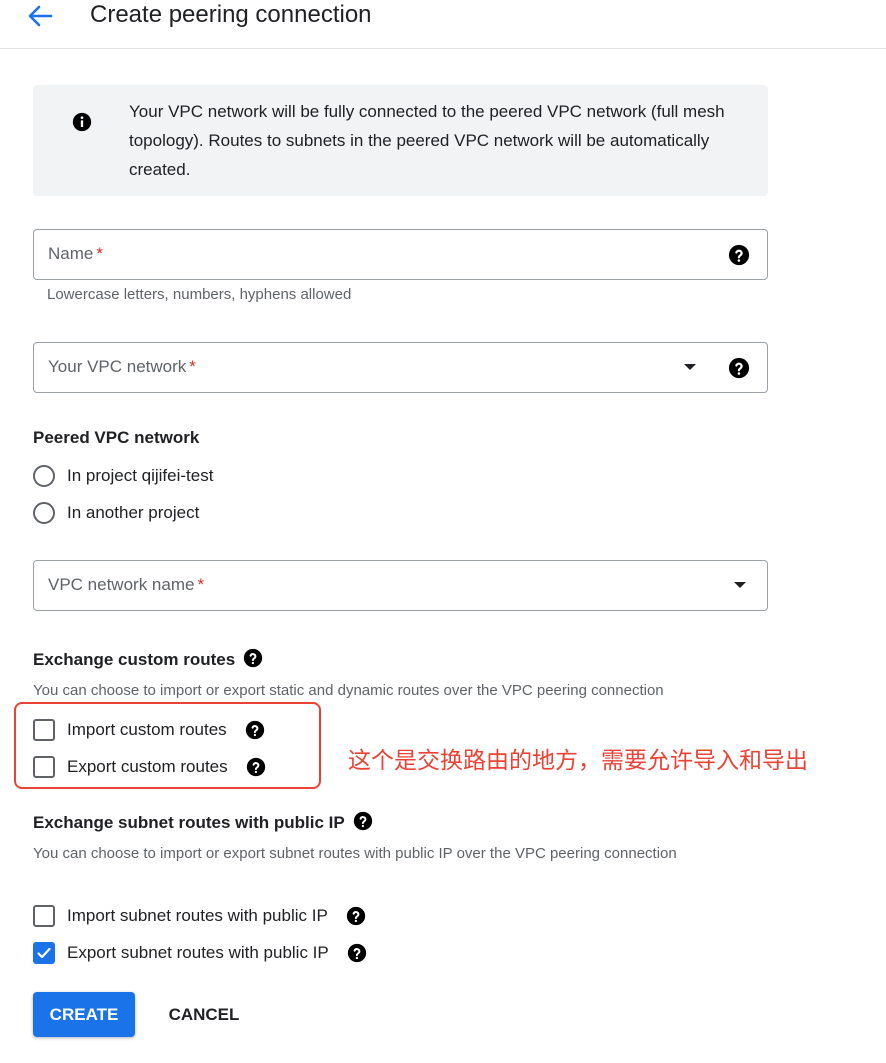 The height and width of the screenshot is (1063, 886). I want to click on info-icon, so click(82, 122).